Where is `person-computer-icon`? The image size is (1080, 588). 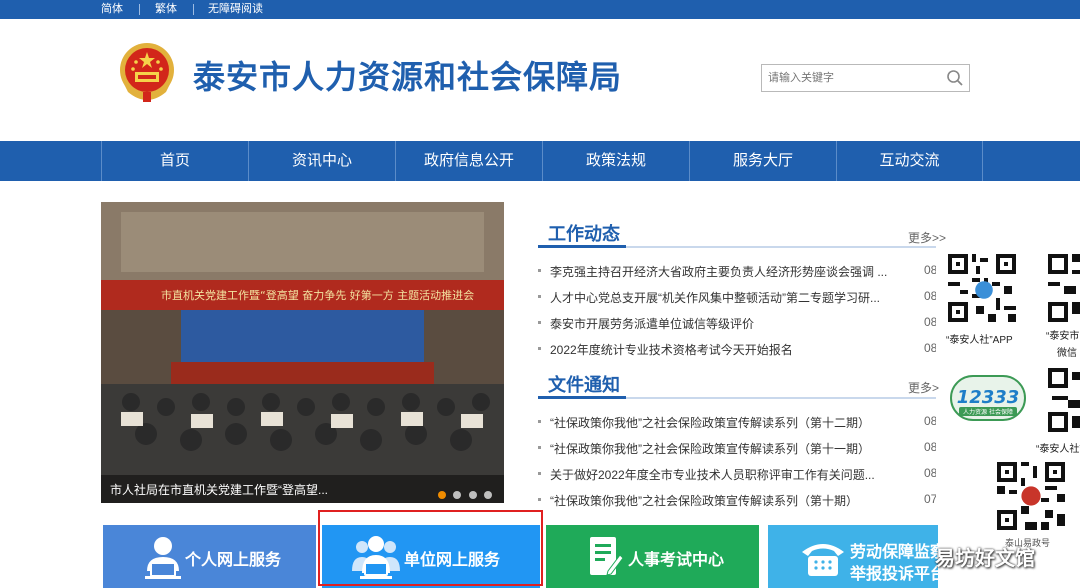
person-computer-icon is located at coordinates (163, 558).